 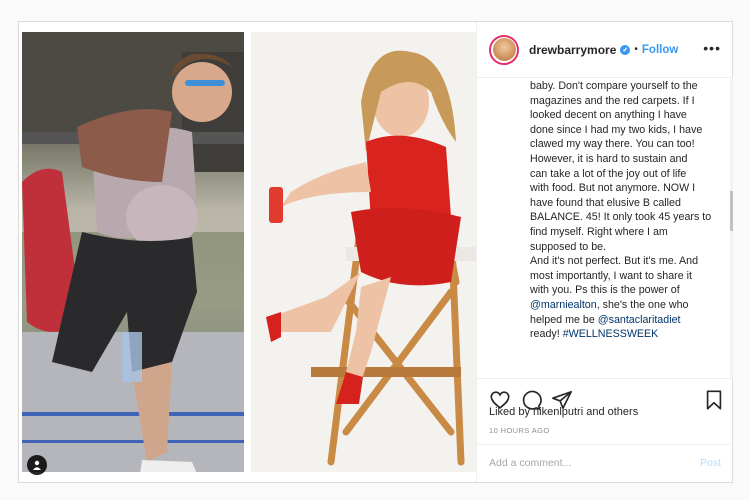 I want to click on caption-text: magazines and the red carpets. If I, so click(x=612, y=100).